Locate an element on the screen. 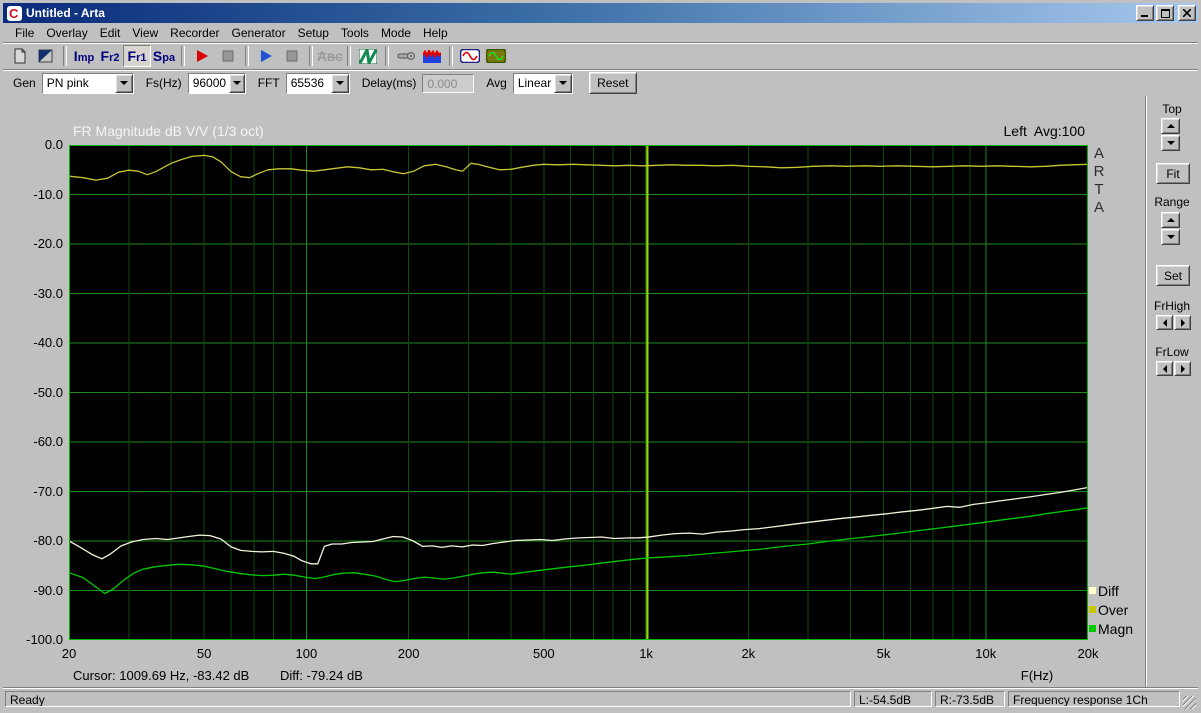 The image size is (1201, 713). top-up-button is located at coordinates (1170, 126).